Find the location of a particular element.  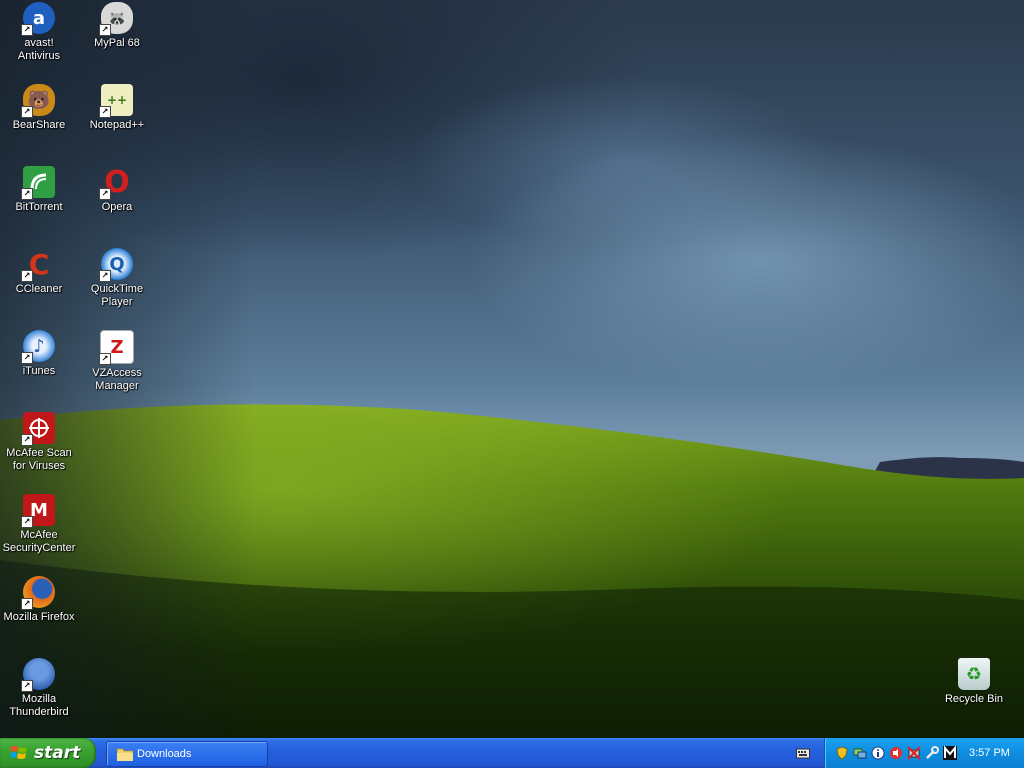

disconnected-icon is located at coordinates (914, 753).